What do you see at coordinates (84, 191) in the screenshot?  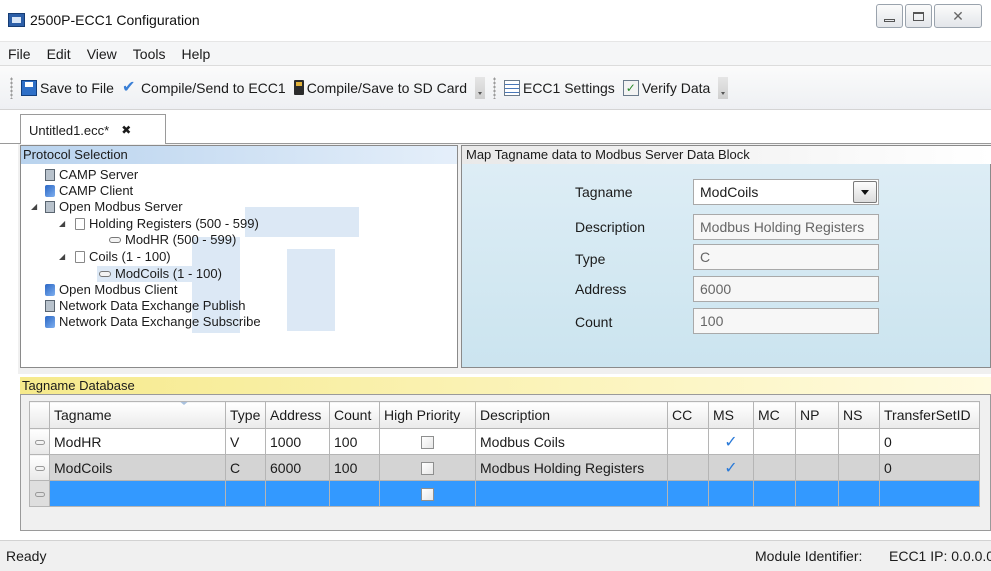 I see `tree-item-camp-client: CAMP Client` at bounding box center [84, 191].